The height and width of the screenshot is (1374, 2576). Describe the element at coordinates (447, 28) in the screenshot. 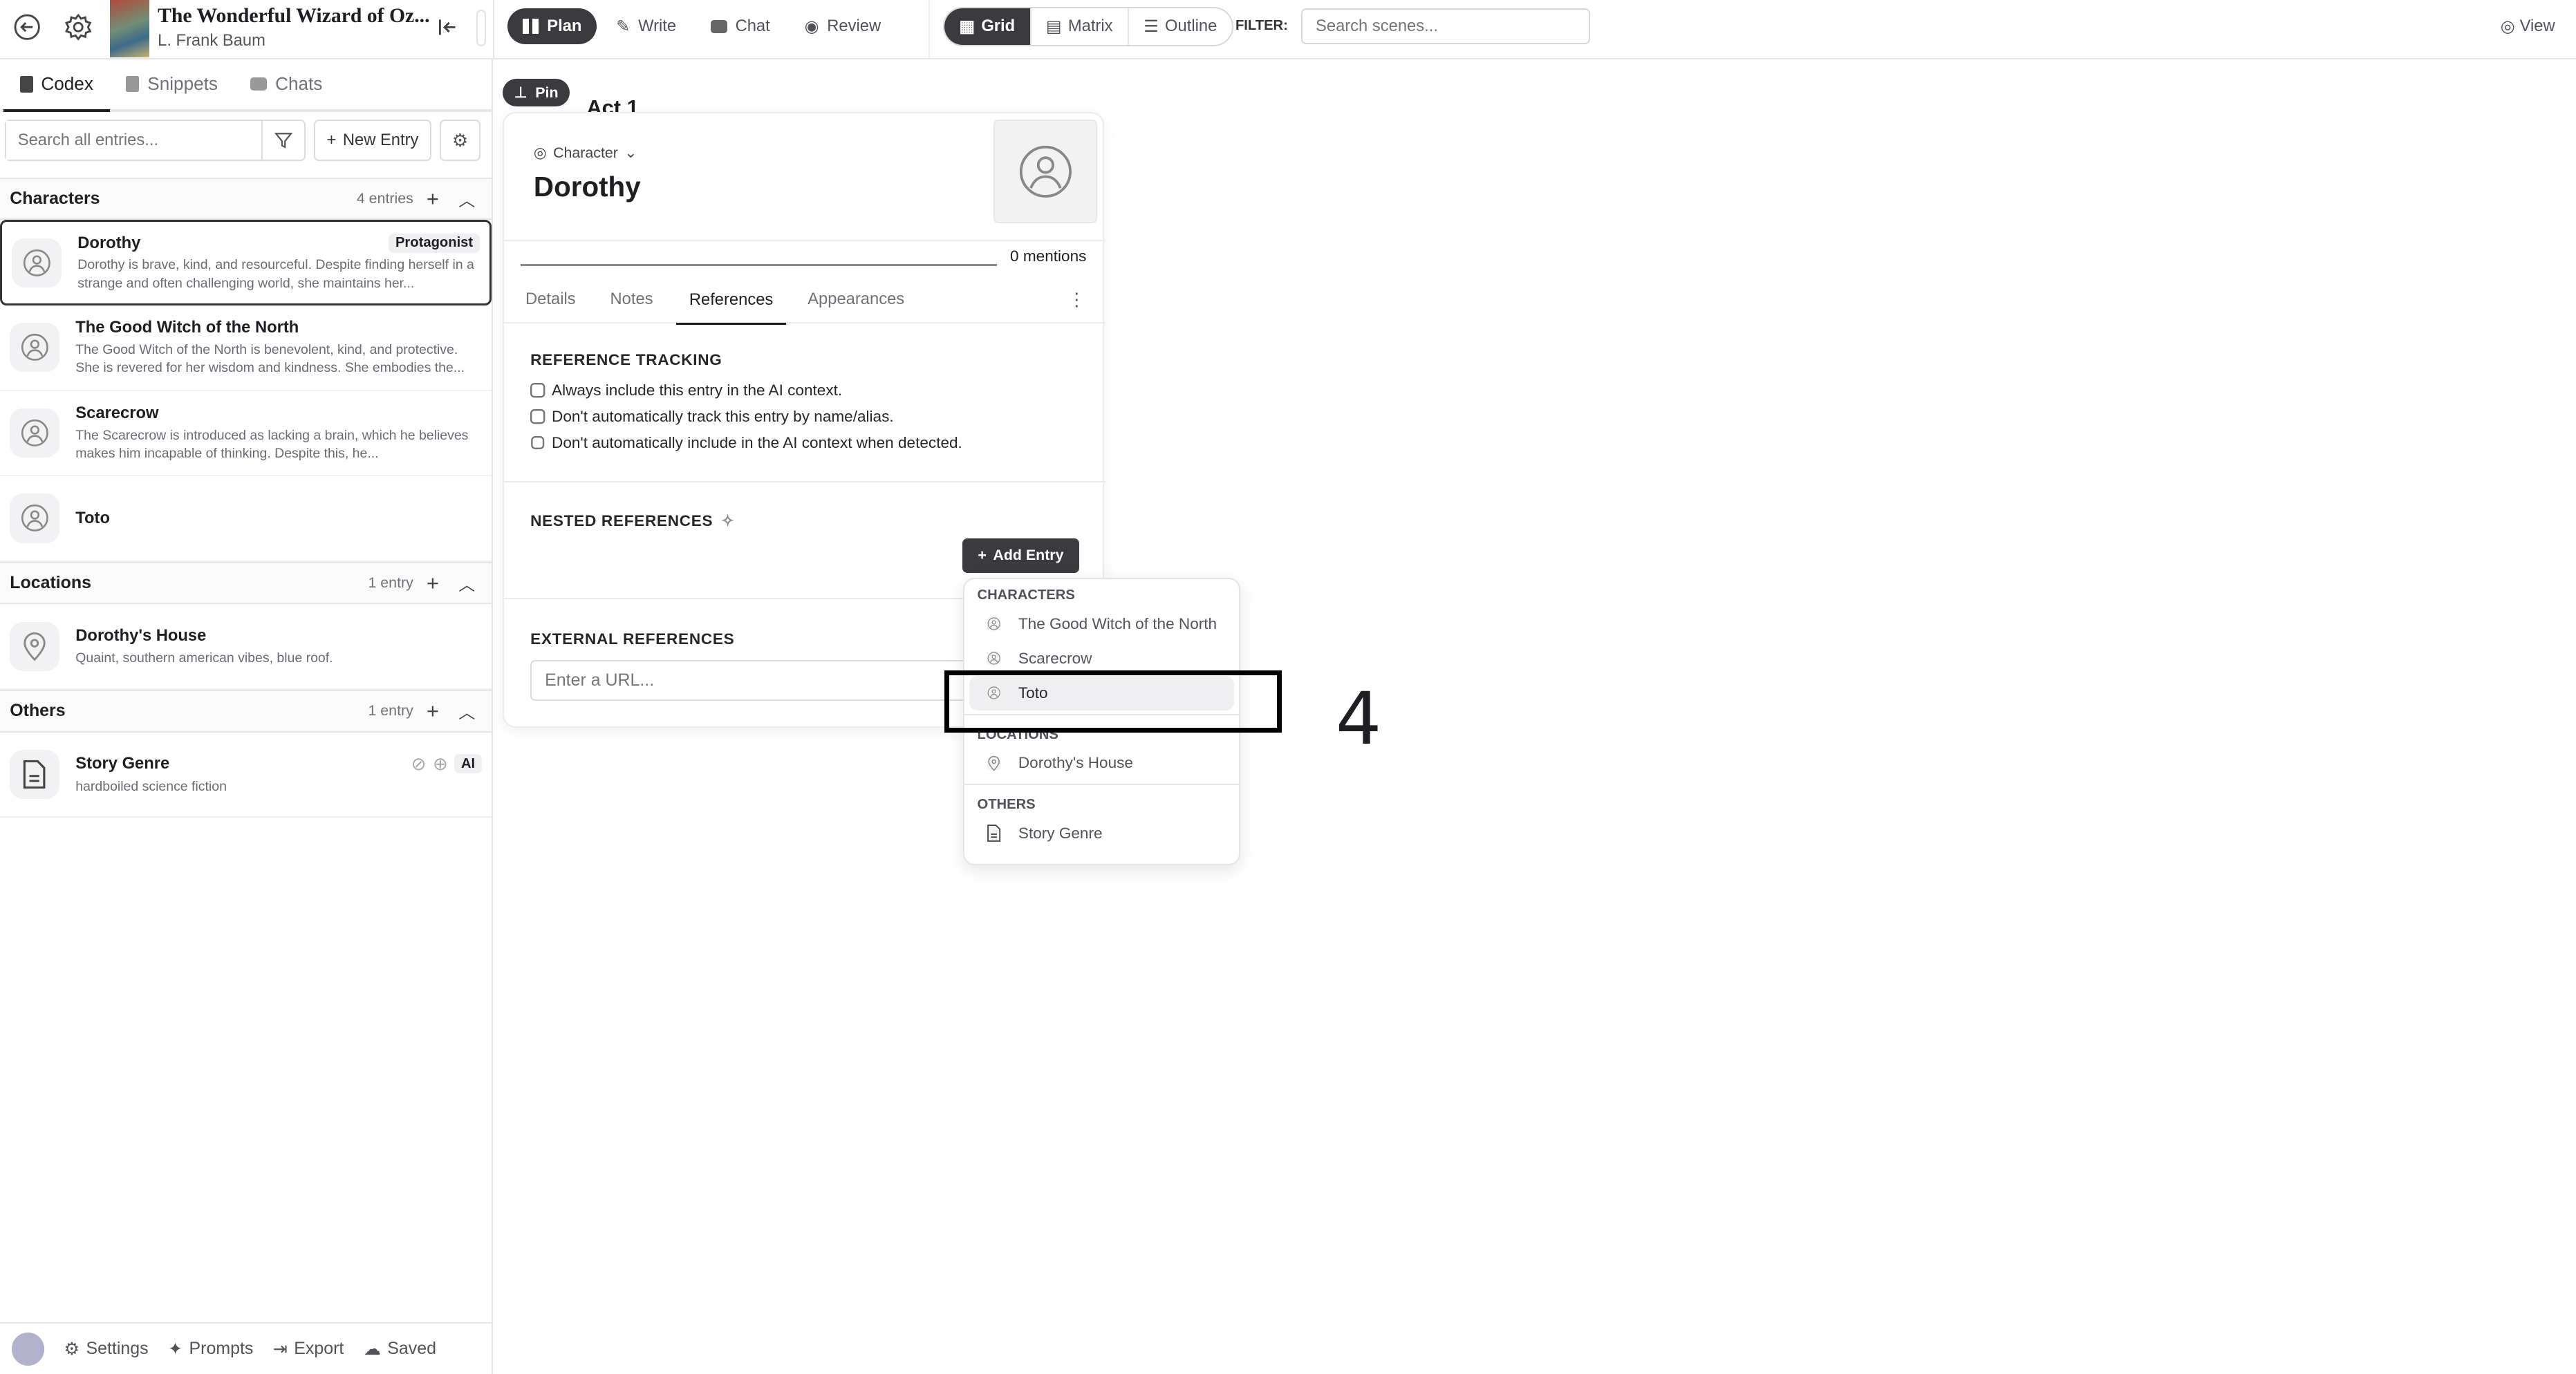

I see `collapse-sidebar-icon` at that location.